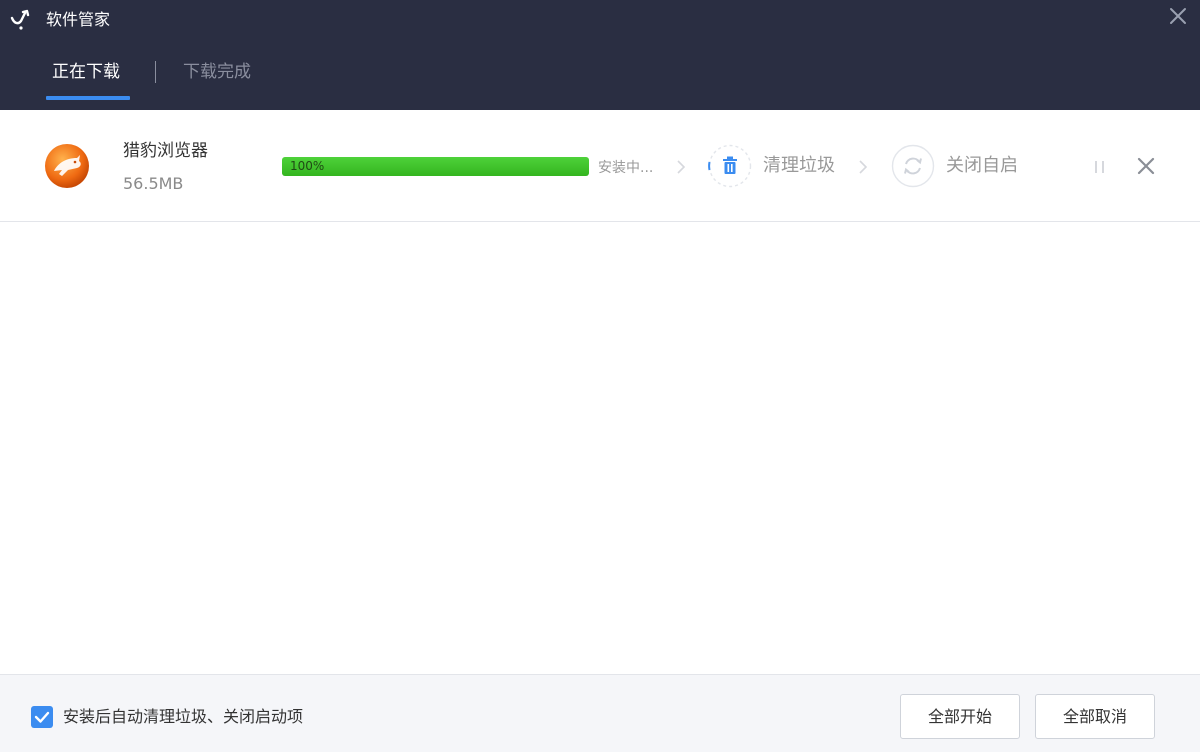  What do you see at coordinates (960, 716) in the screenshot?
I see `start-all-button: 全部开始` at bounding box center [960, 716].